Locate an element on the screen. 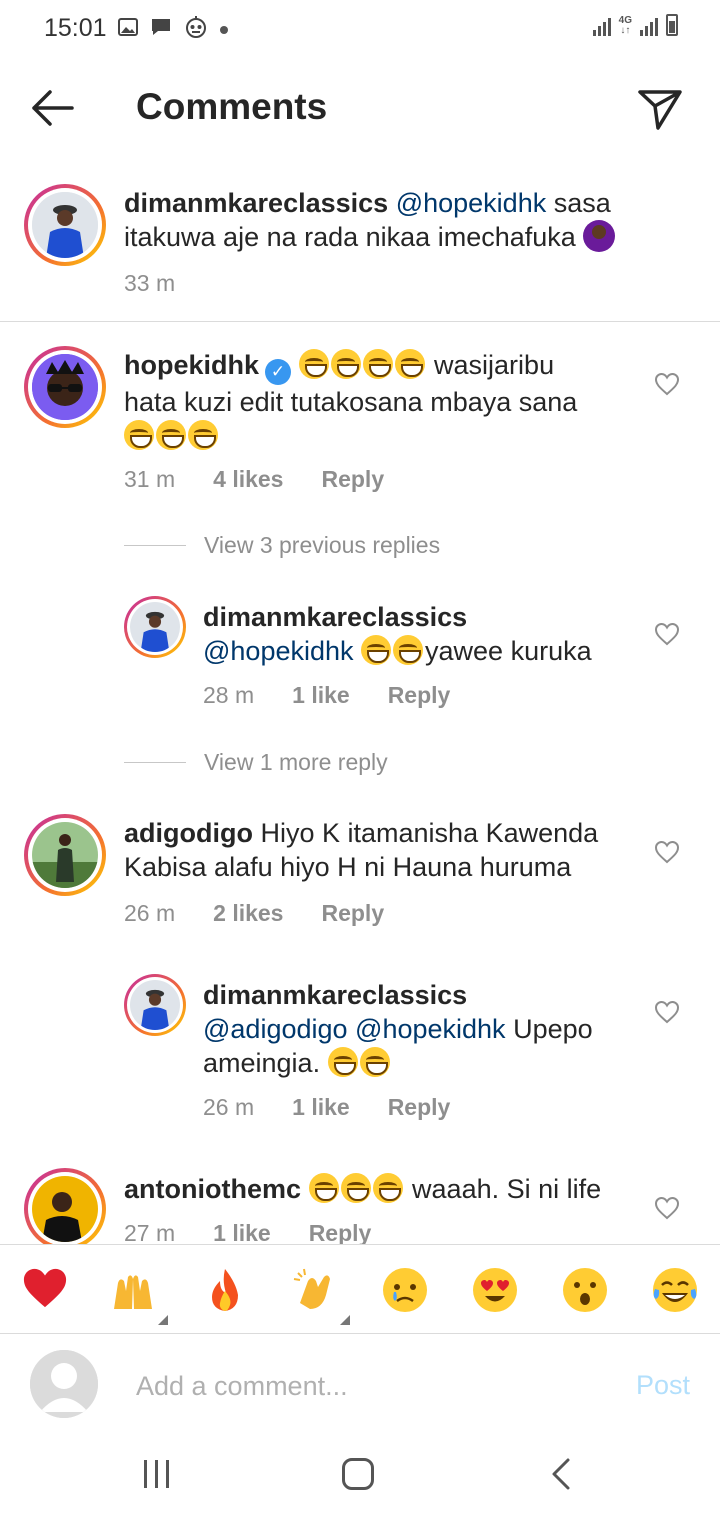 This screenshot has height=1520, width=720. recents-icon is located at coordinates (156, 1474).